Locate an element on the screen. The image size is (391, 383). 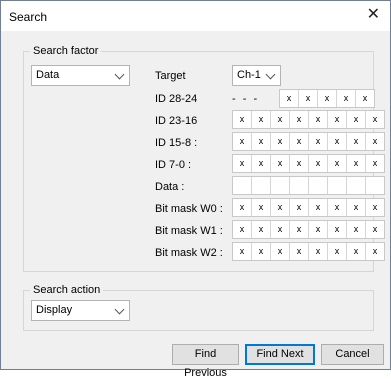
window-title: Search is located at coordinates (28, 17).